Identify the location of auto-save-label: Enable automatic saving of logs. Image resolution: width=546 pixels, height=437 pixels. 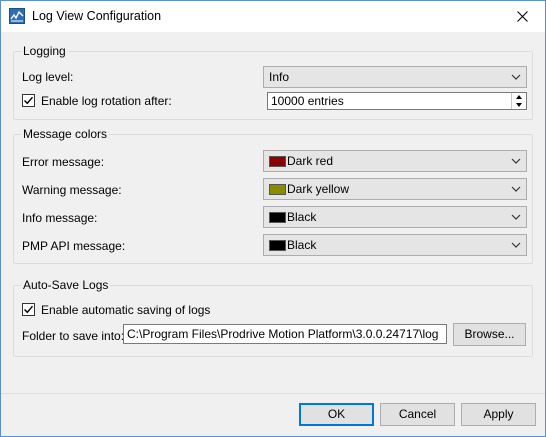
(126, 310).